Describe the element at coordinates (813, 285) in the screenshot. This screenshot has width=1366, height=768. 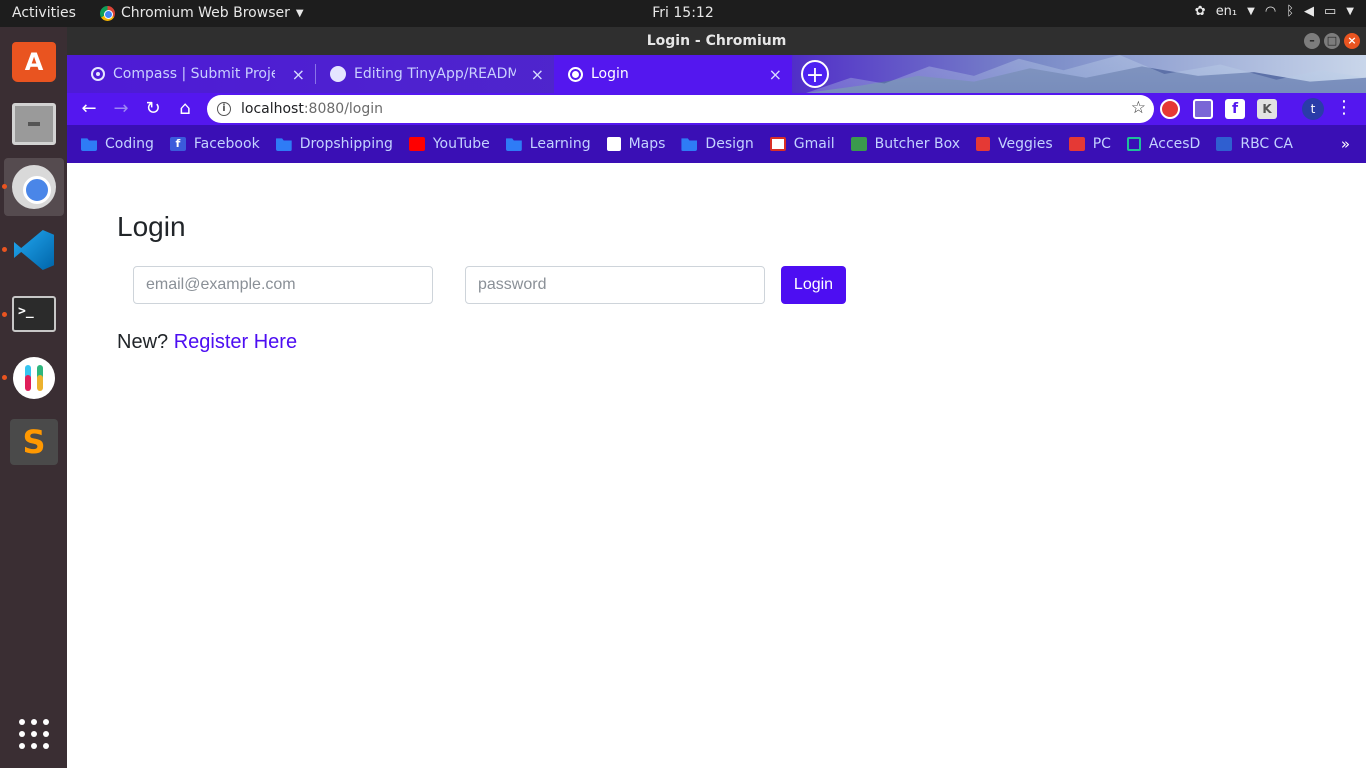
I see `login-button: Login` at that location.